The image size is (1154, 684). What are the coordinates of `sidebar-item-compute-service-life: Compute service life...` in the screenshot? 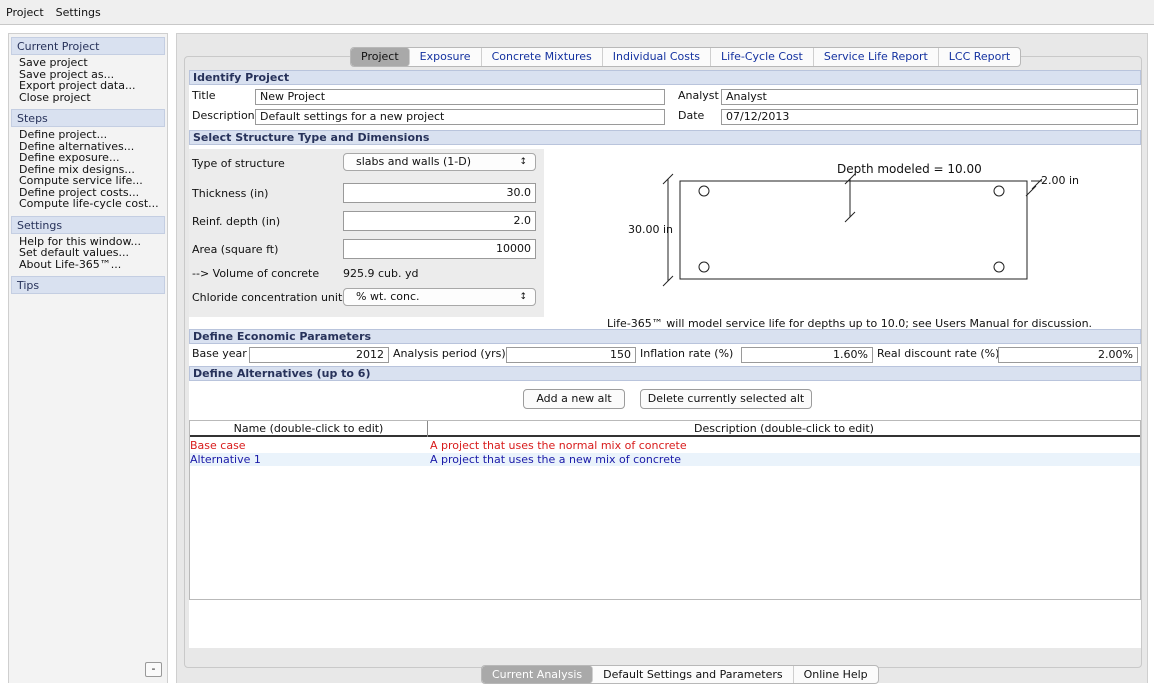 It's located at (88, 181).